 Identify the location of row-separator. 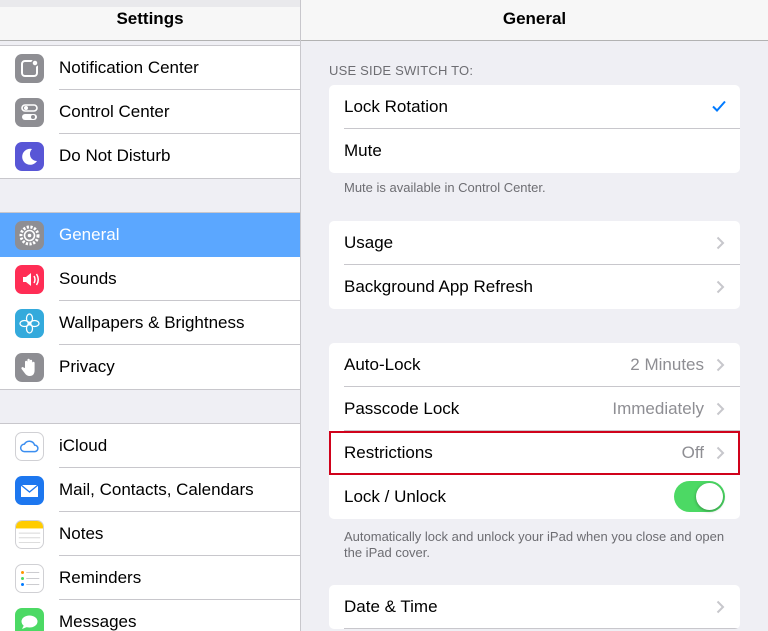
(542, 628).